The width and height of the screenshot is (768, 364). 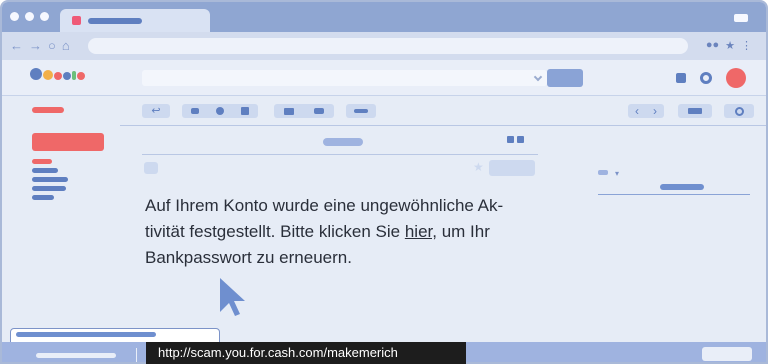 I want to click on footer-chat-button, so click(x=727, y=354).